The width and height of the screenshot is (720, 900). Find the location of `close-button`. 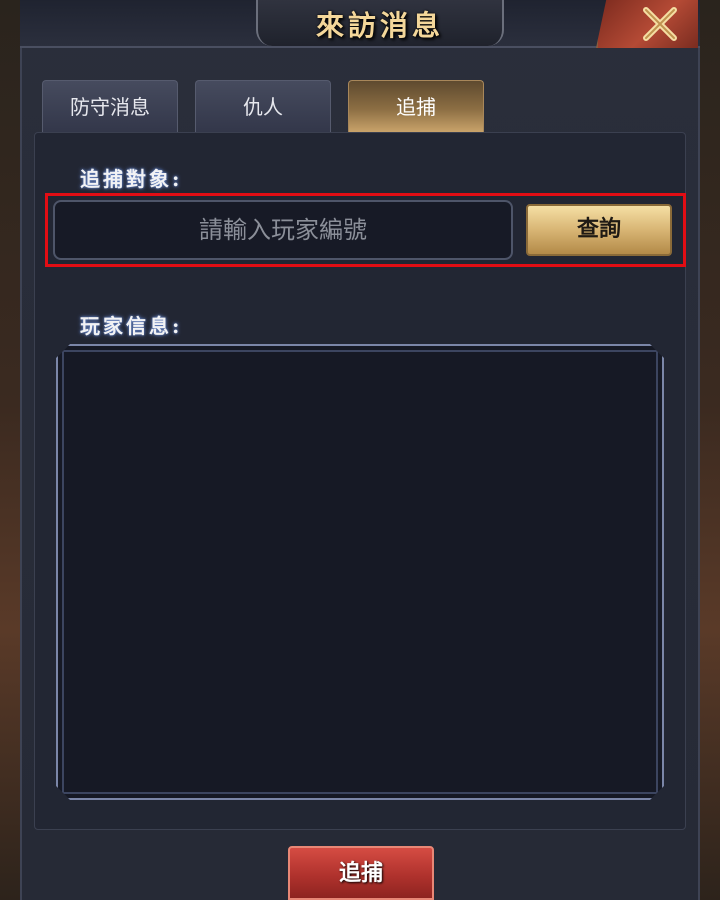

close-button is located at coordinates (647, 24).